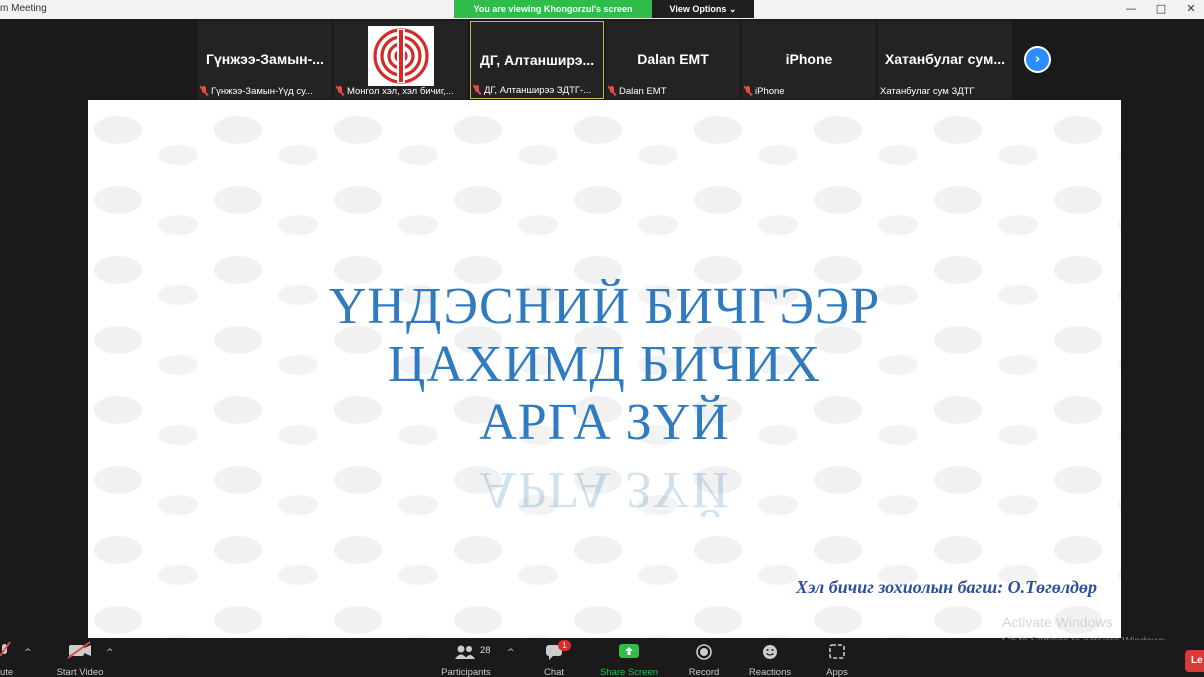 This screenshot has height=677, width=1204. What do you see at coordinates (80, 652) in the screenshot?
I see `video-off-icon` at bounding box center [80, 652].